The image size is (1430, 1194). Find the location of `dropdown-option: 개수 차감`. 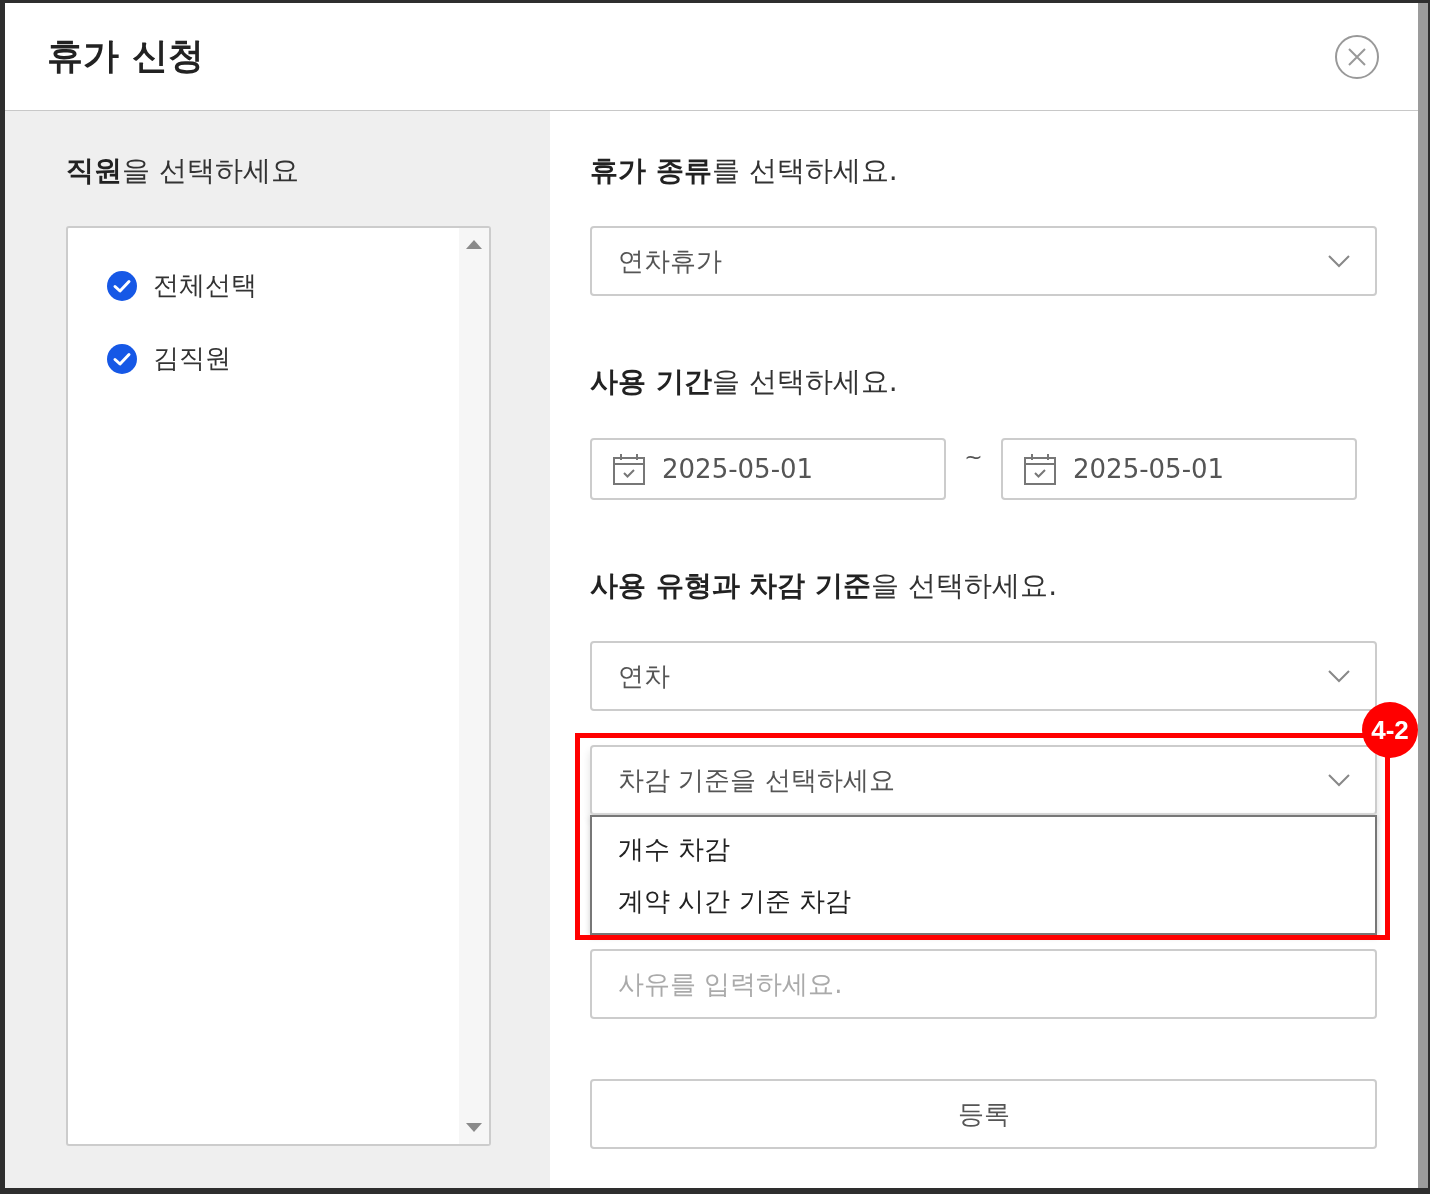

dropdown-option: 개수 차감 is located at coordinates (983, 849).